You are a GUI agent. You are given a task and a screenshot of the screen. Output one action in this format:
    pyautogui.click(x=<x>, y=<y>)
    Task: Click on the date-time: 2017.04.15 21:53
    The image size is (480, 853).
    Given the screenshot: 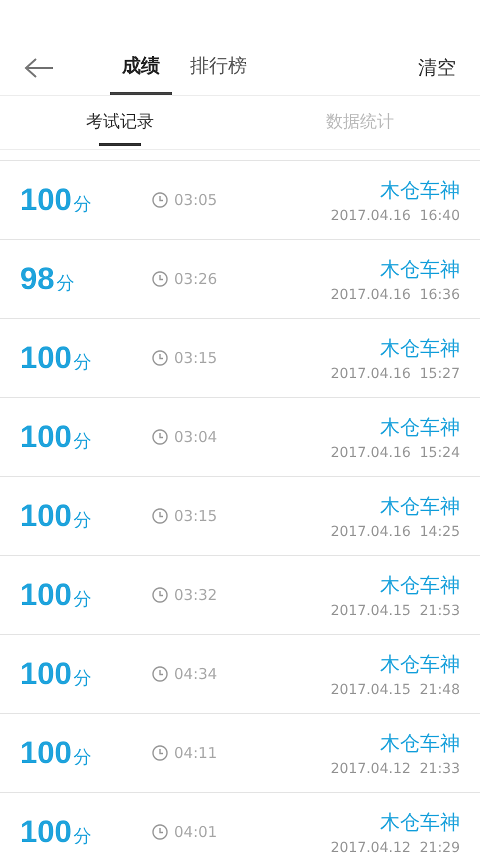 What is the action you would take?
    pyautogui.click(x=395, y=610)
    